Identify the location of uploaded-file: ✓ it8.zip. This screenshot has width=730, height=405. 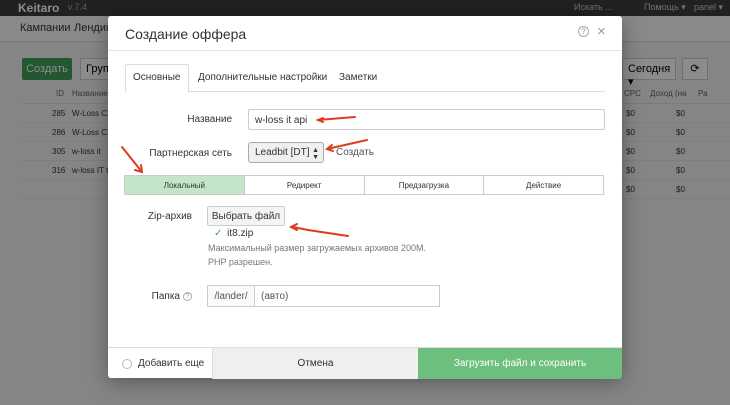
(233, 233).